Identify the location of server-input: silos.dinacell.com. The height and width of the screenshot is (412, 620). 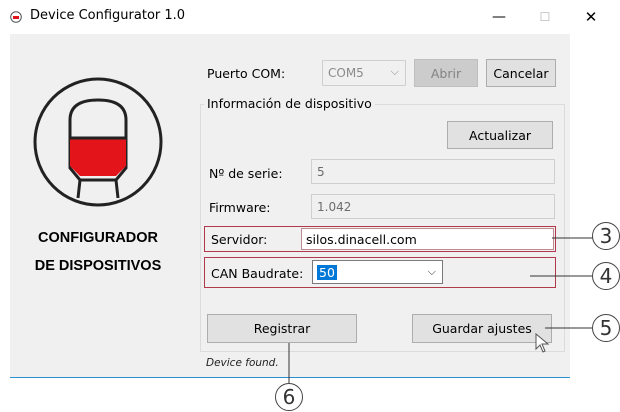
(427, 239).